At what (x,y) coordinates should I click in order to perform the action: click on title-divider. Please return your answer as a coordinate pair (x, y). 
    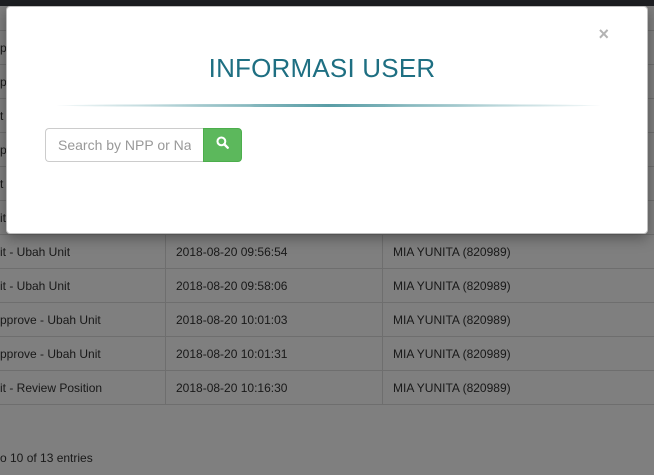
    Looking at the image, I should click on (328, 105).